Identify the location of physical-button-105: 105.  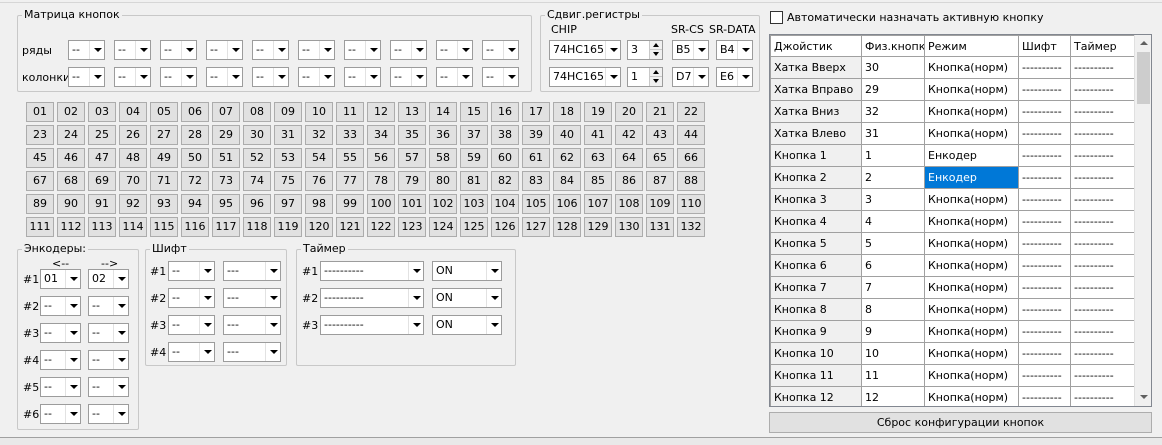
(536, 204).